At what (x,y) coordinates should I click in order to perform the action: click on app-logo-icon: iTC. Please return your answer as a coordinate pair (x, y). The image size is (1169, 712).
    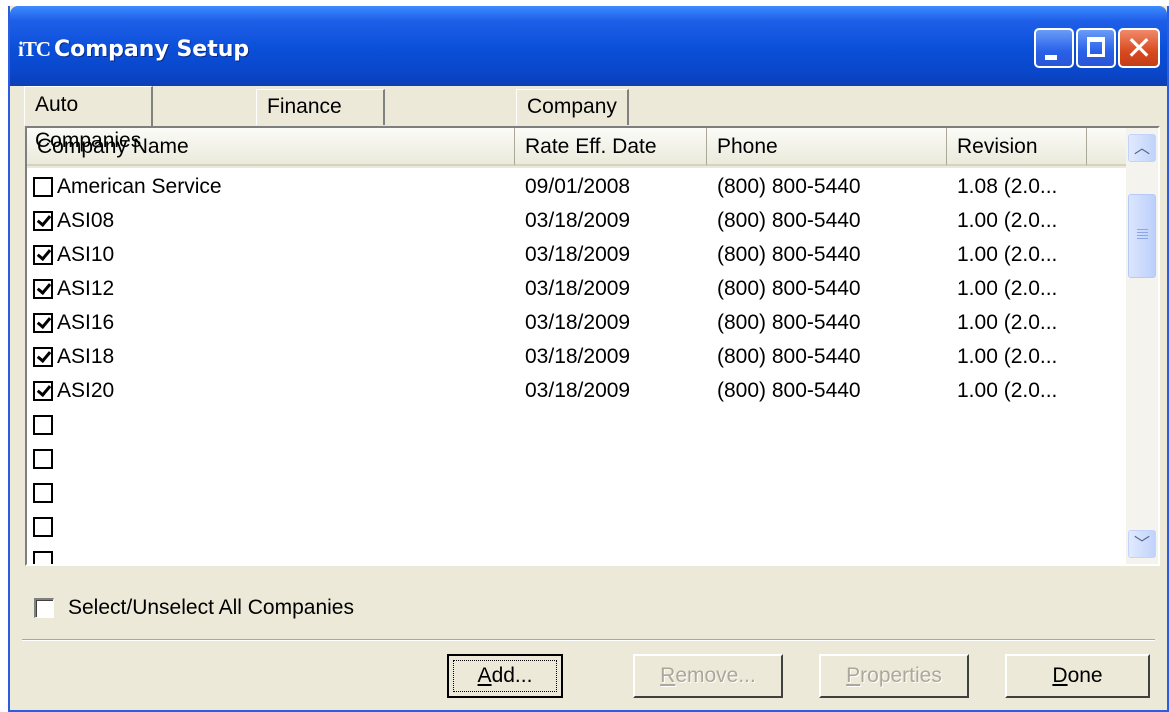
    Looking at the image, I should click on (34, 49).